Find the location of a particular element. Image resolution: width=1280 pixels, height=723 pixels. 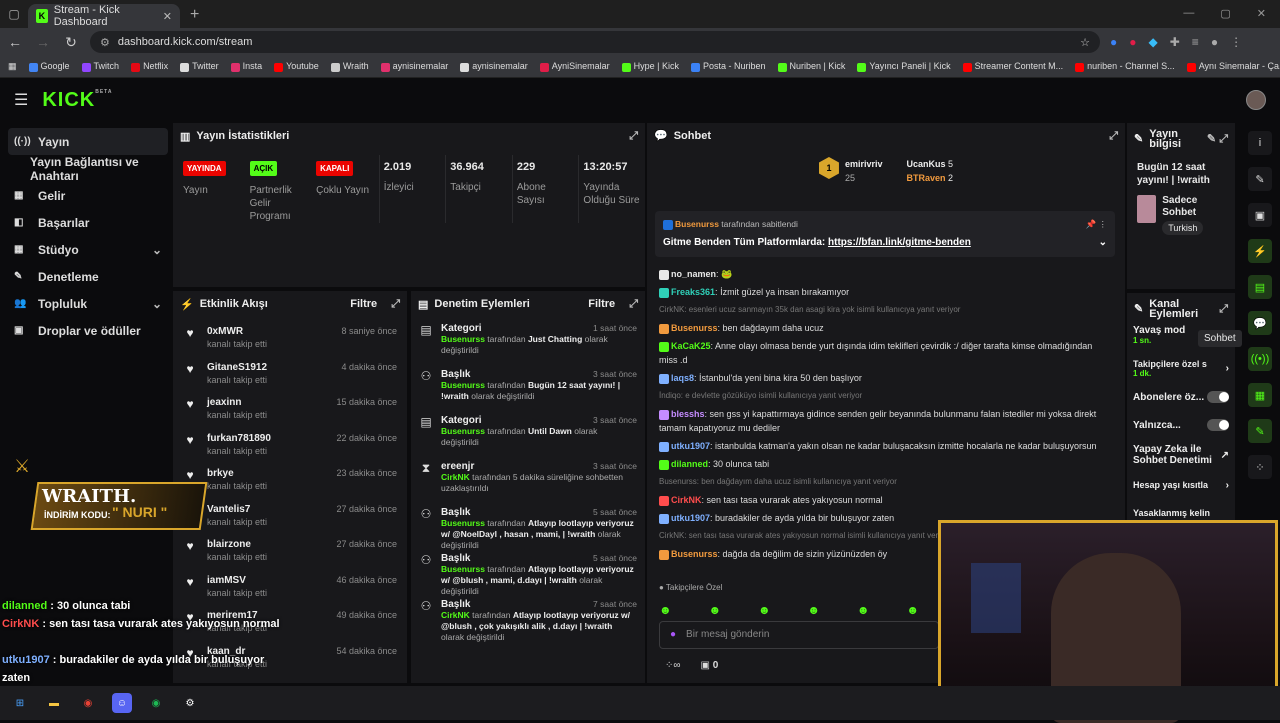

close-window-icon: ✕ is located at coordinates (1261, 13).